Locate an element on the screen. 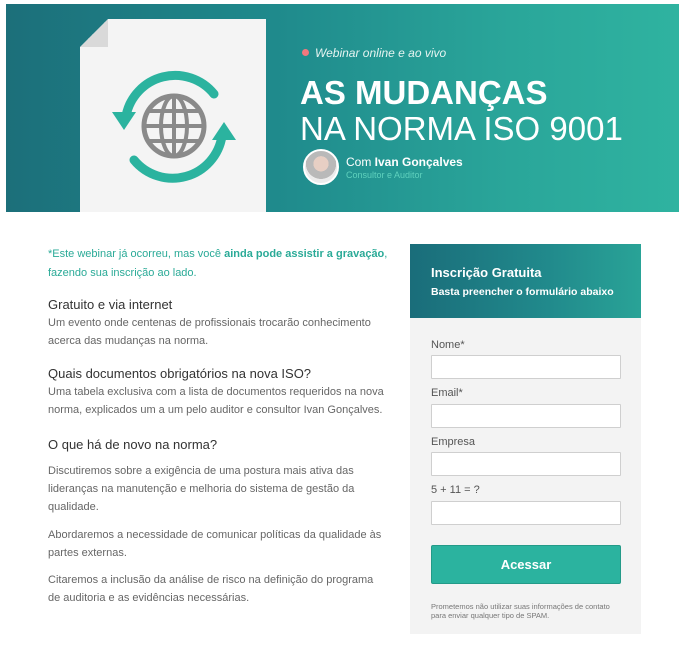  email-label: Email* is located at coordinates (447, 393).